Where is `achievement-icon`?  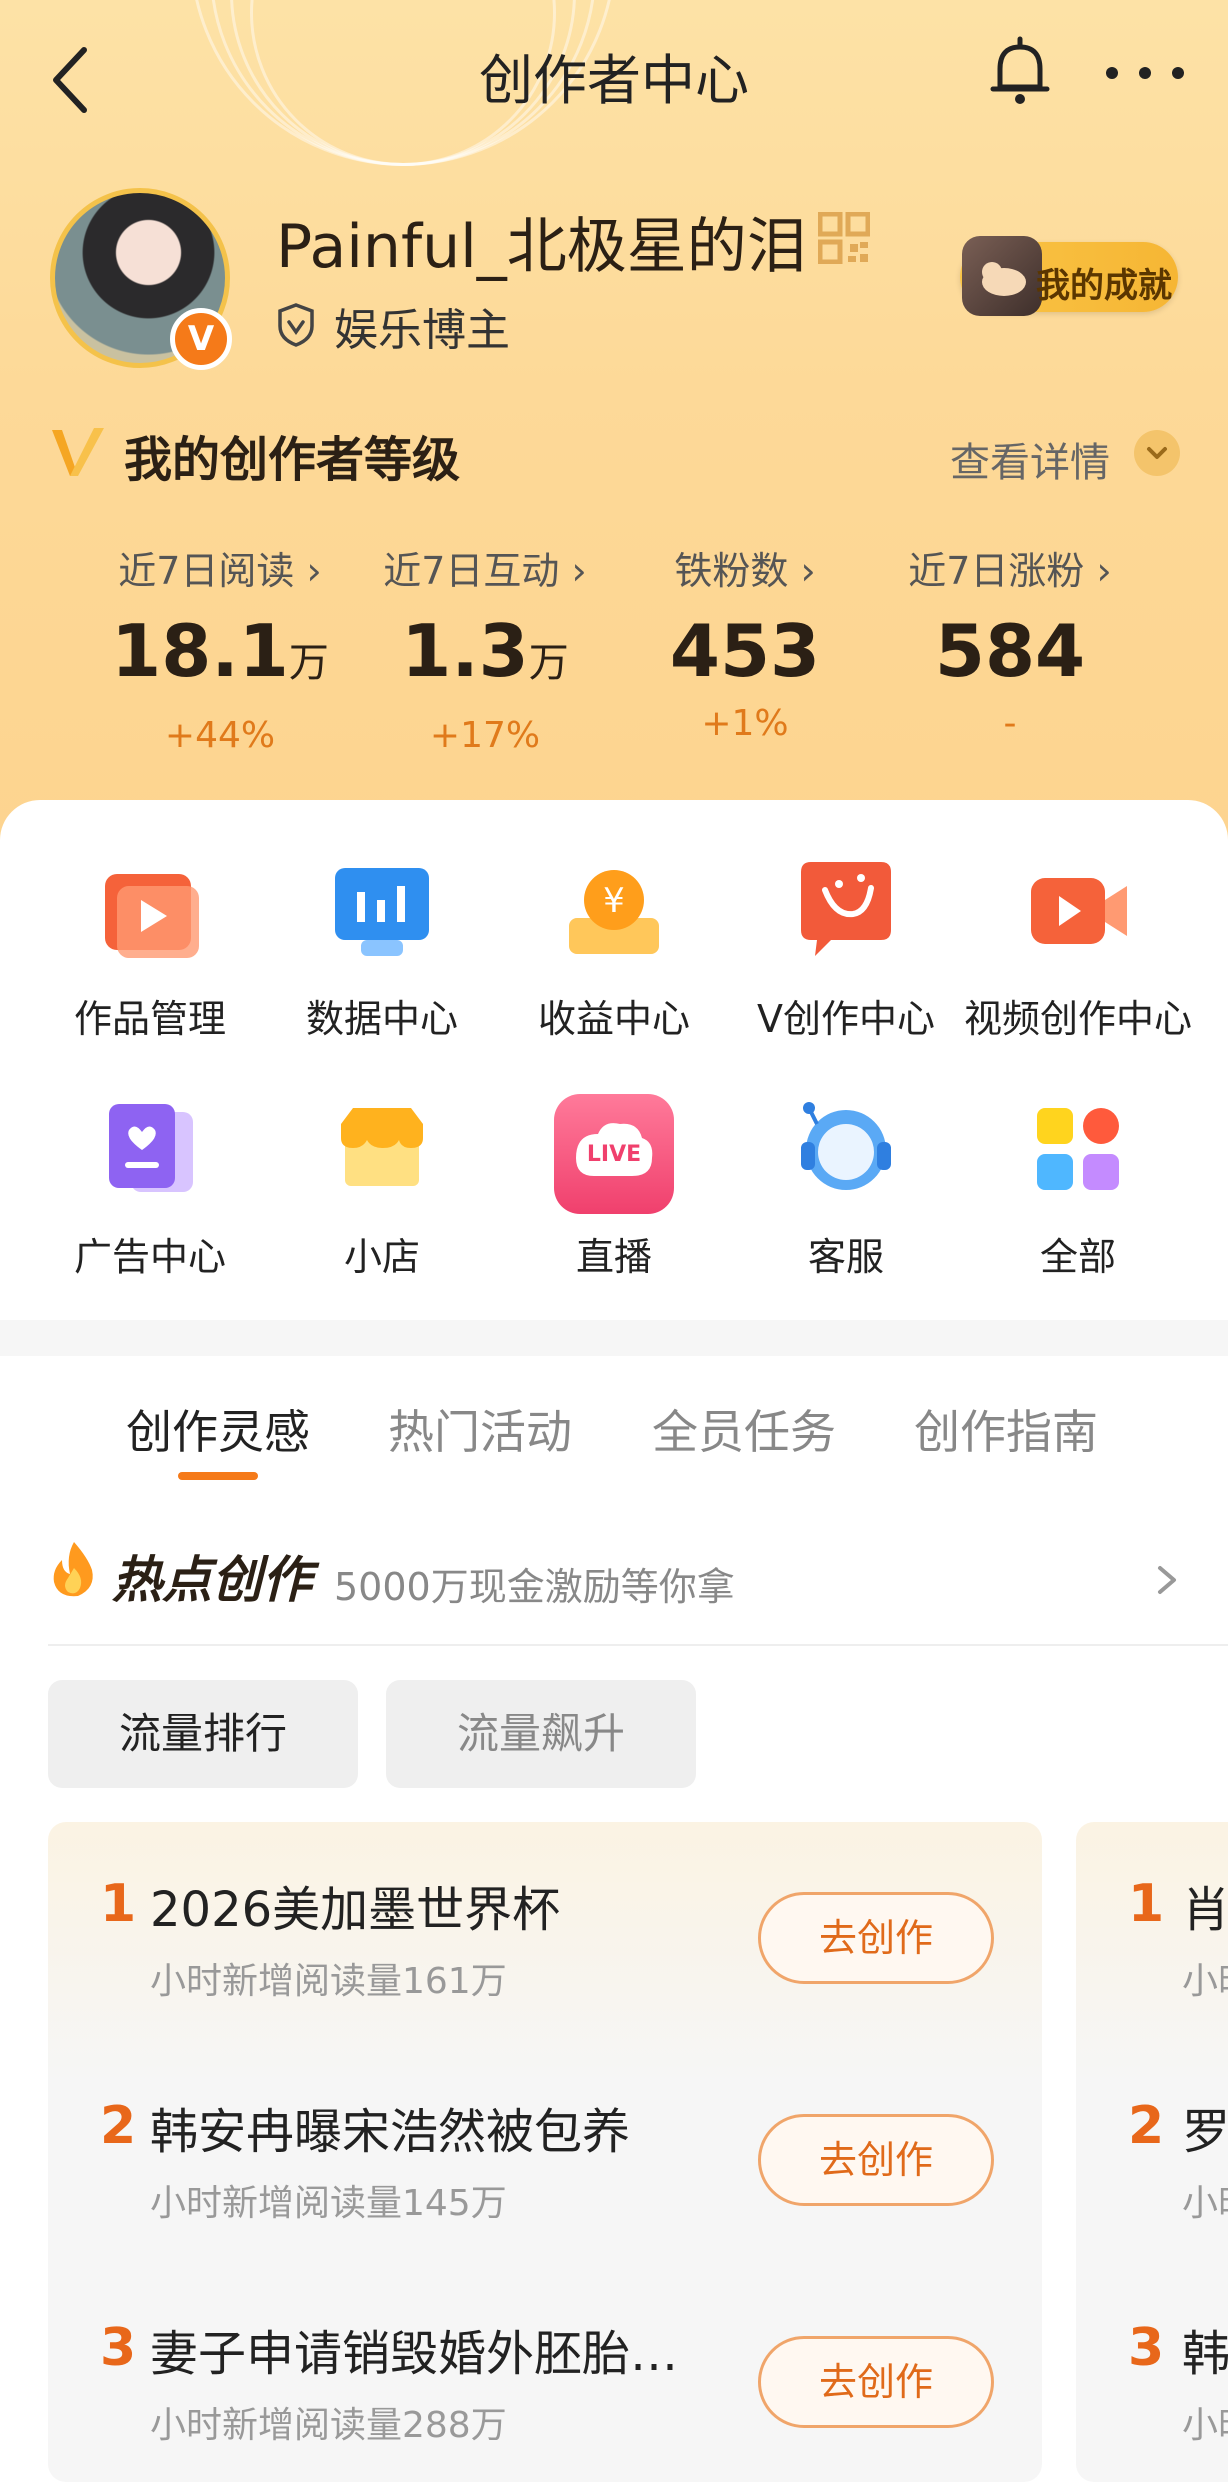
achievement-icon is located at coordinates (1002, 276).